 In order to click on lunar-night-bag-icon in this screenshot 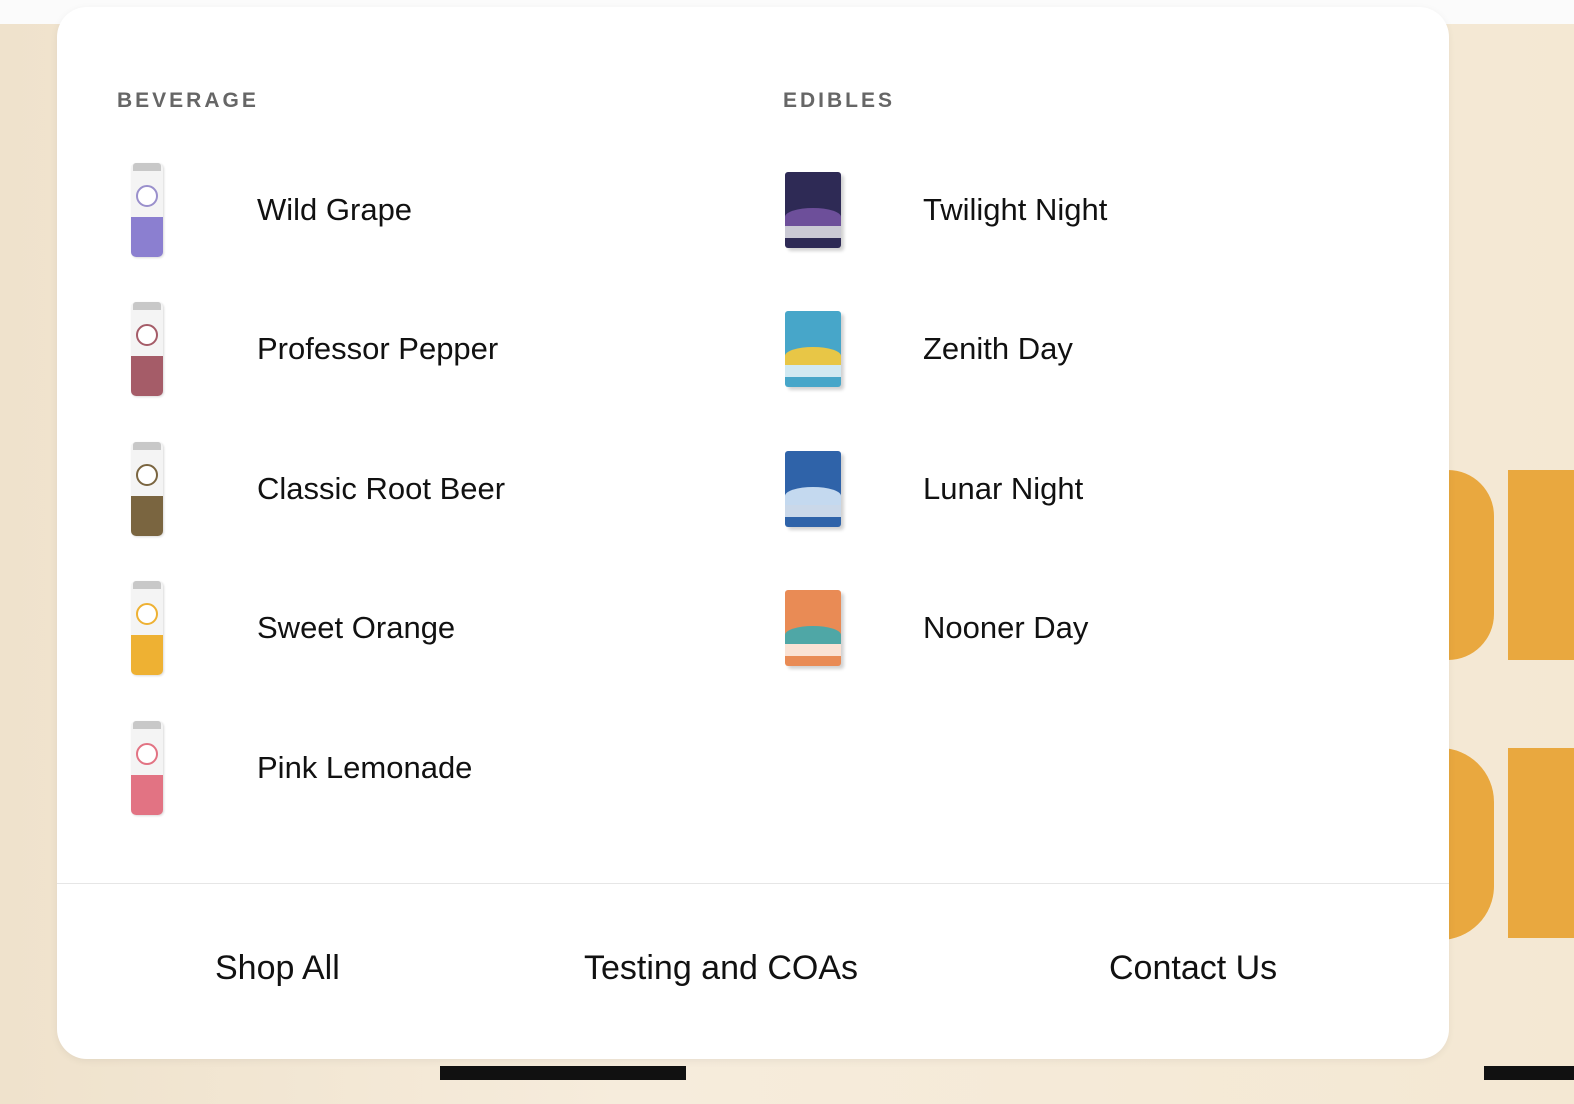, I will do `click(813, 489)`.